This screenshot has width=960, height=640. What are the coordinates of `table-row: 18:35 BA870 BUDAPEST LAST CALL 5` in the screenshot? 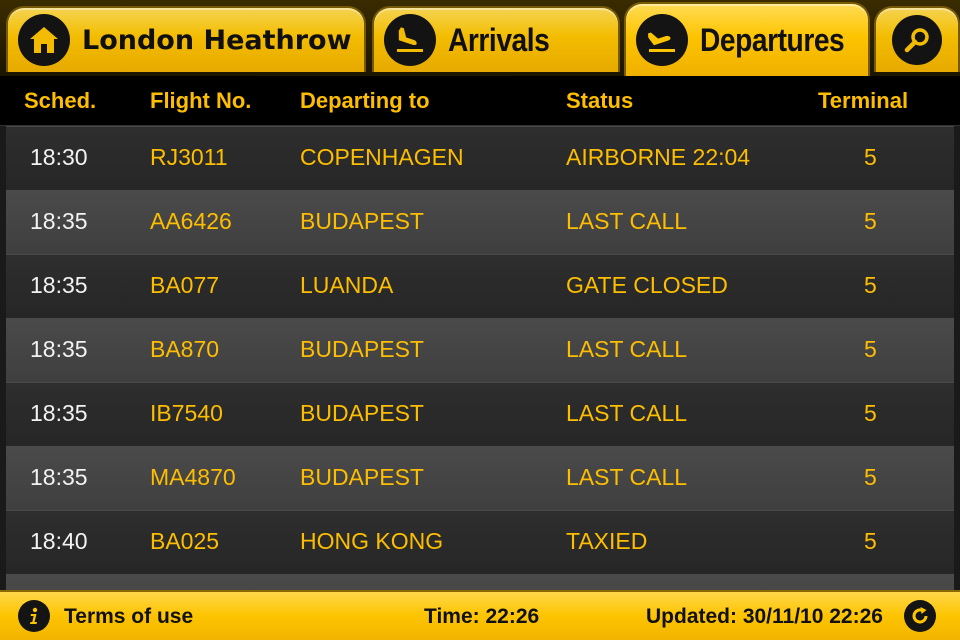 It's located at (480, 350).